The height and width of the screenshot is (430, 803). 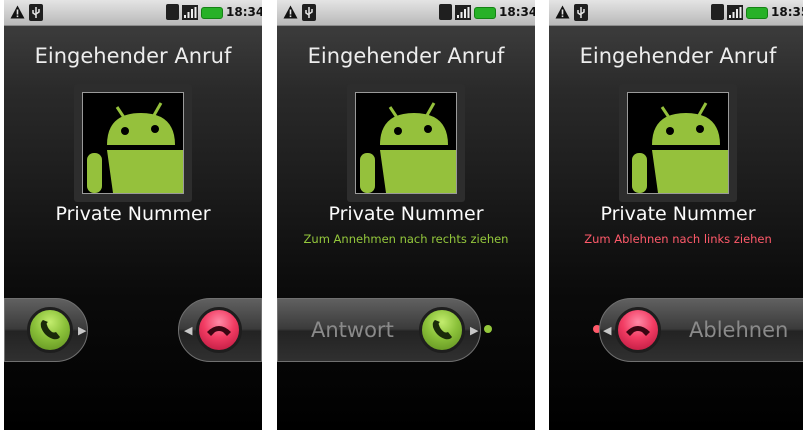 I want to click on answer-label: Antwort, so click(x=352, y=330).